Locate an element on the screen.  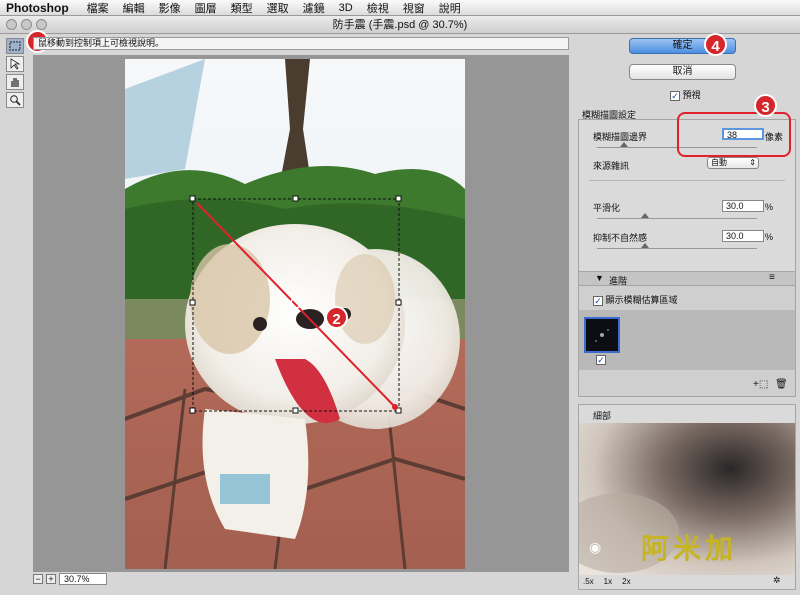
show-region-toggle: ✓ 顯示模糊估算區域 is located at coordinates (635, 299).